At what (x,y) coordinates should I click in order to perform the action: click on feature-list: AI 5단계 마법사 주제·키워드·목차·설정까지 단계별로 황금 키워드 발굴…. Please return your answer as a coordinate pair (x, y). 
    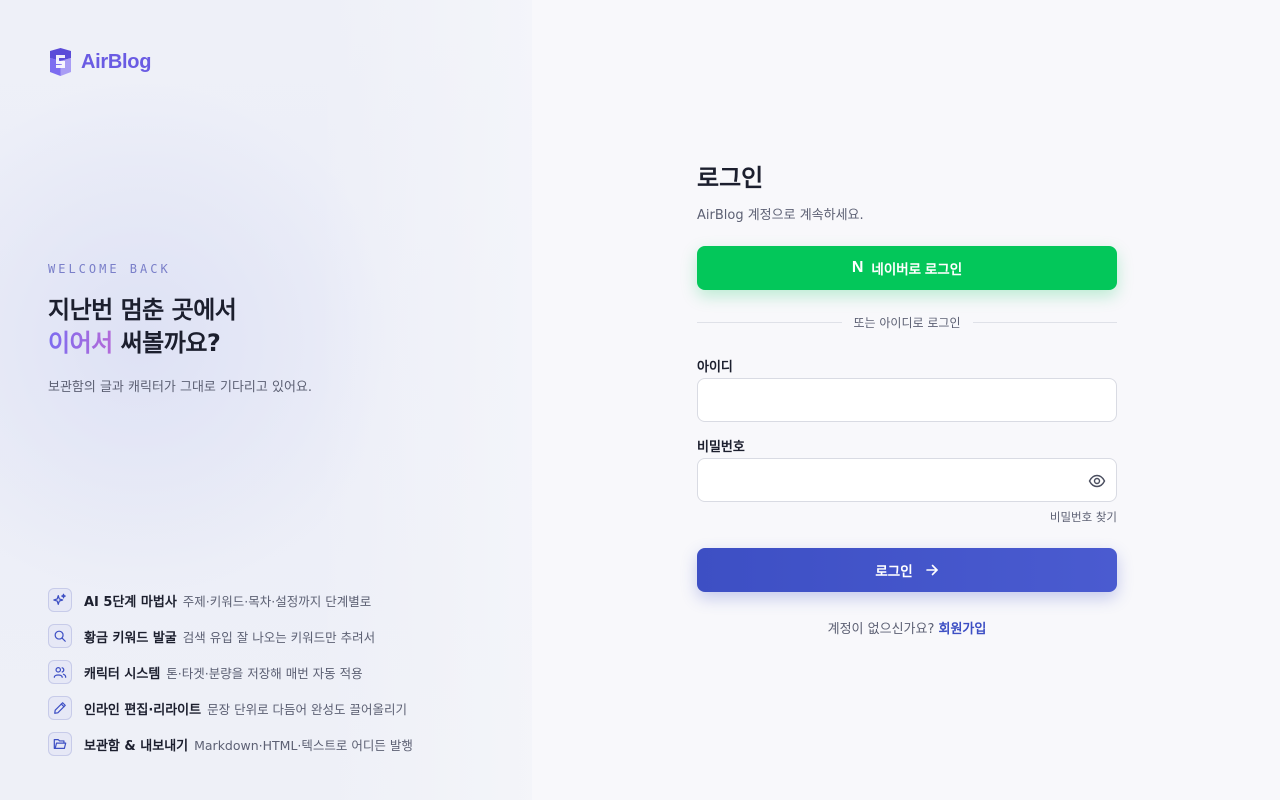
    Looking at the image, I should click on (230, 672).